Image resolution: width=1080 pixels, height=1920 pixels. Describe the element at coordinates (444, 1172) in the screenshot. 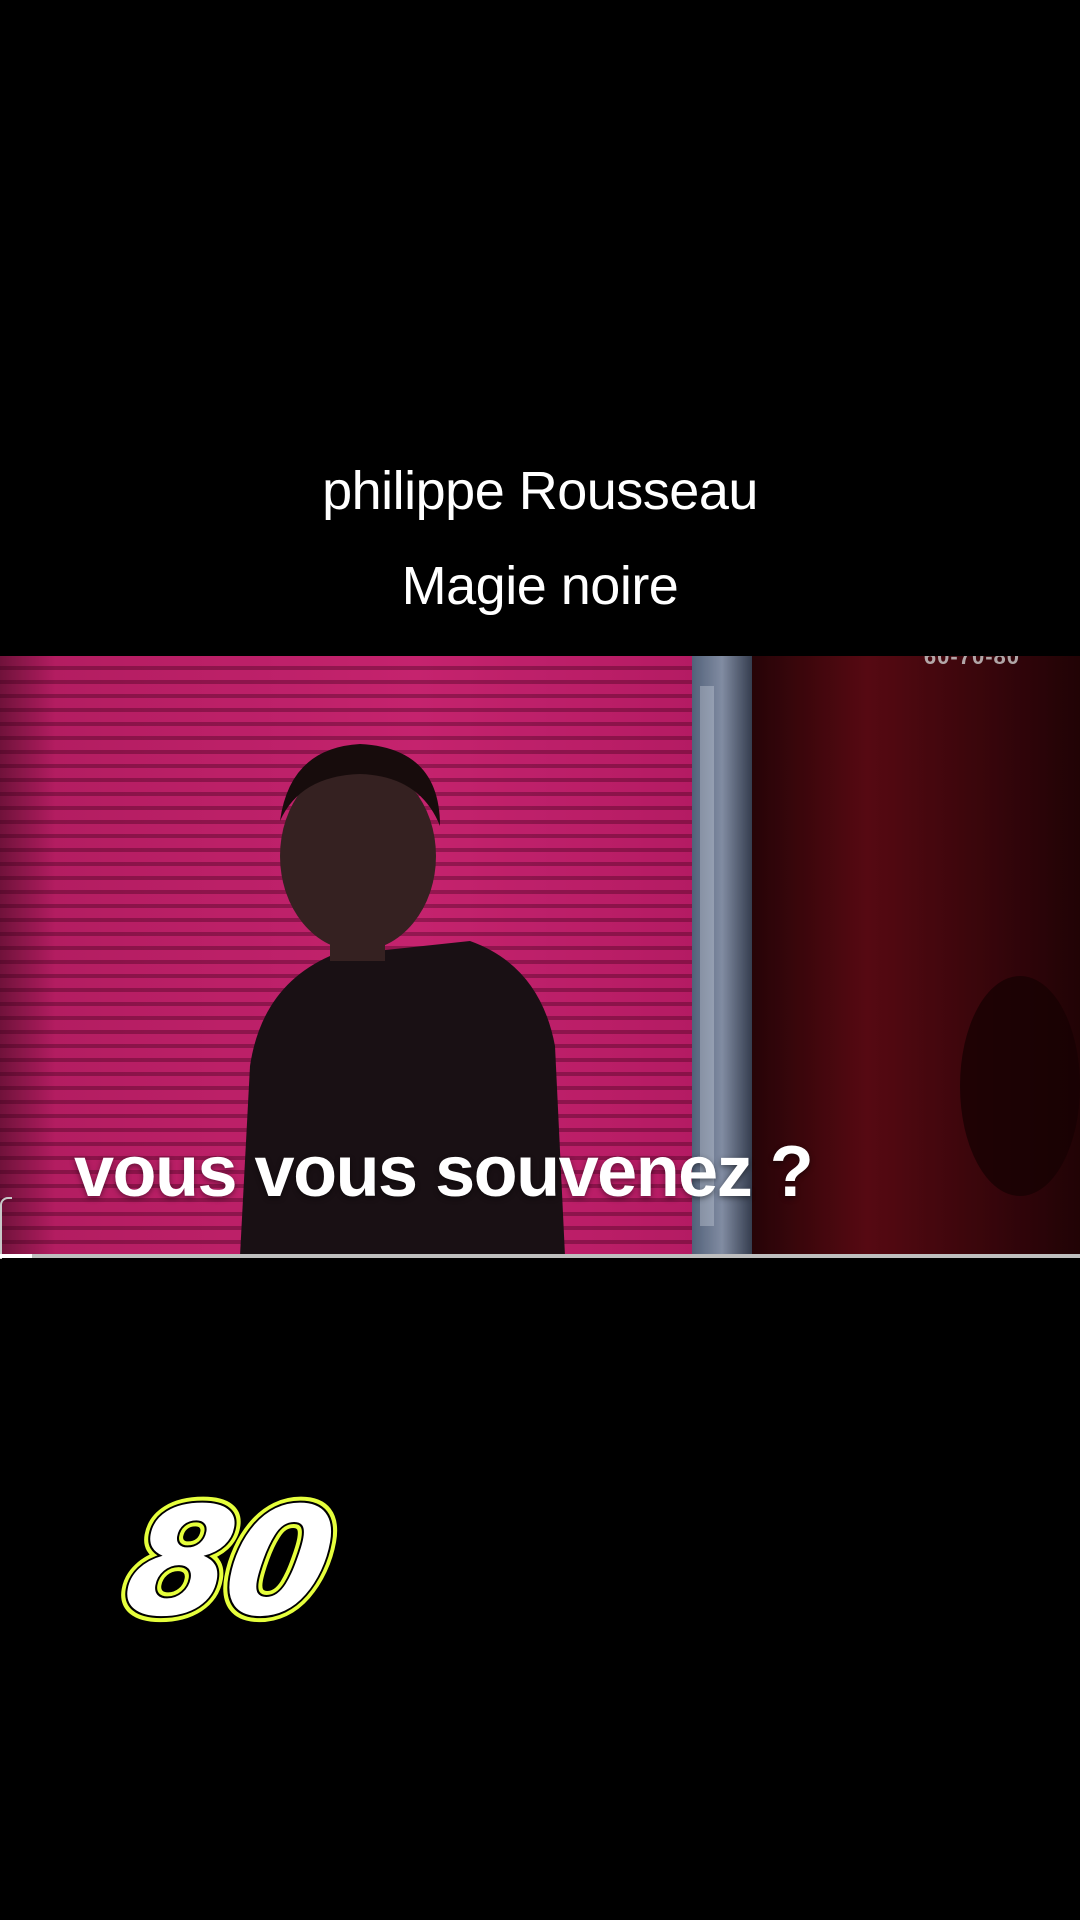

I see `video-overlay-text: vous vous souvenez ?` at that location.